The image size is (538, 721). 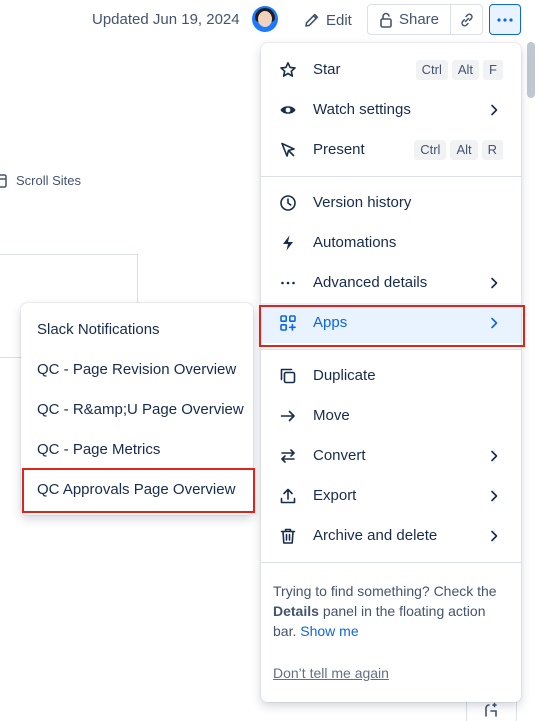 What do you see at coordinates (331, 415) in the screenshot?
I see `menu-item-label: Move` at bounding box center [331, 415].